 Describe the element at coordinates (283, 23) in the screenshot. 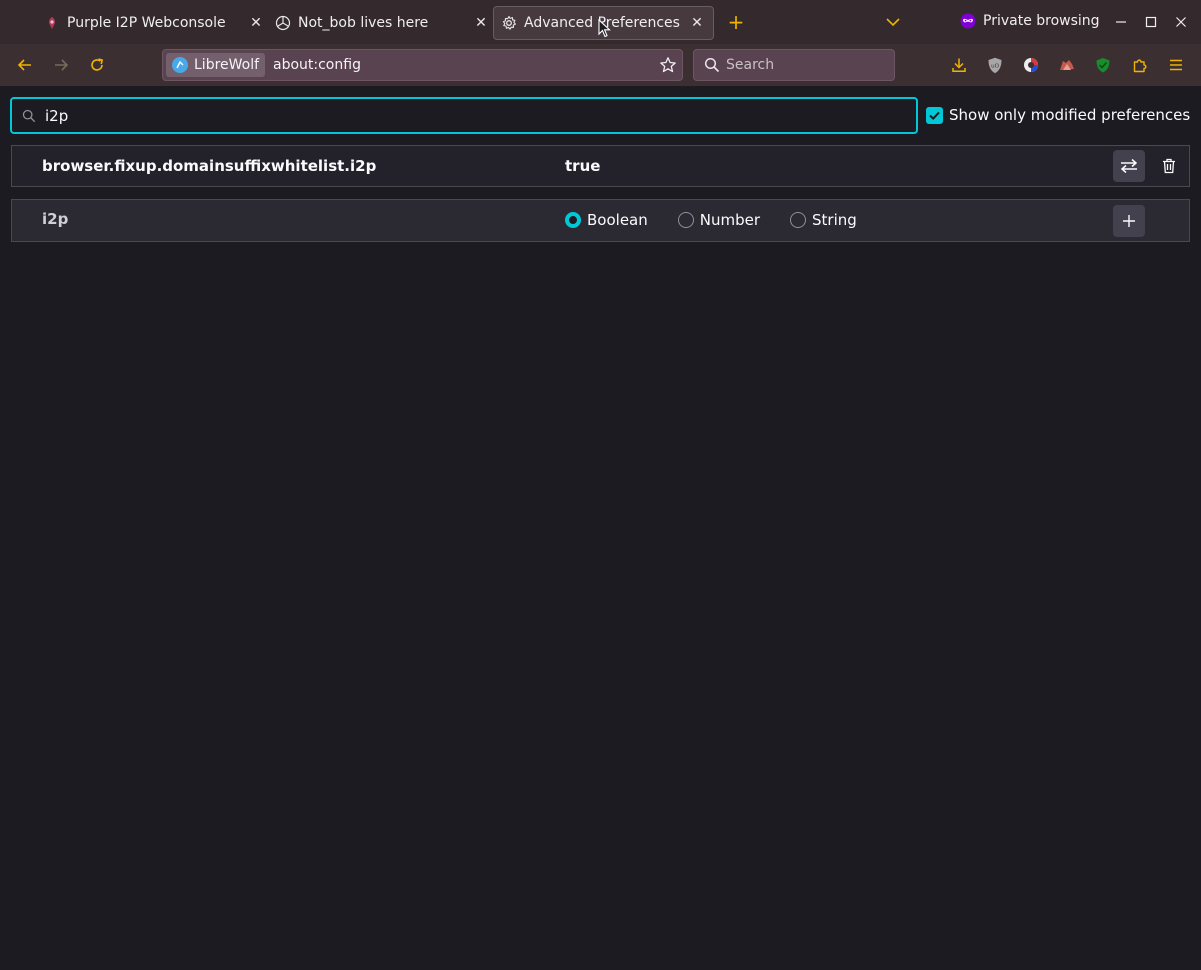

I see `mercedes-icon` at that location.